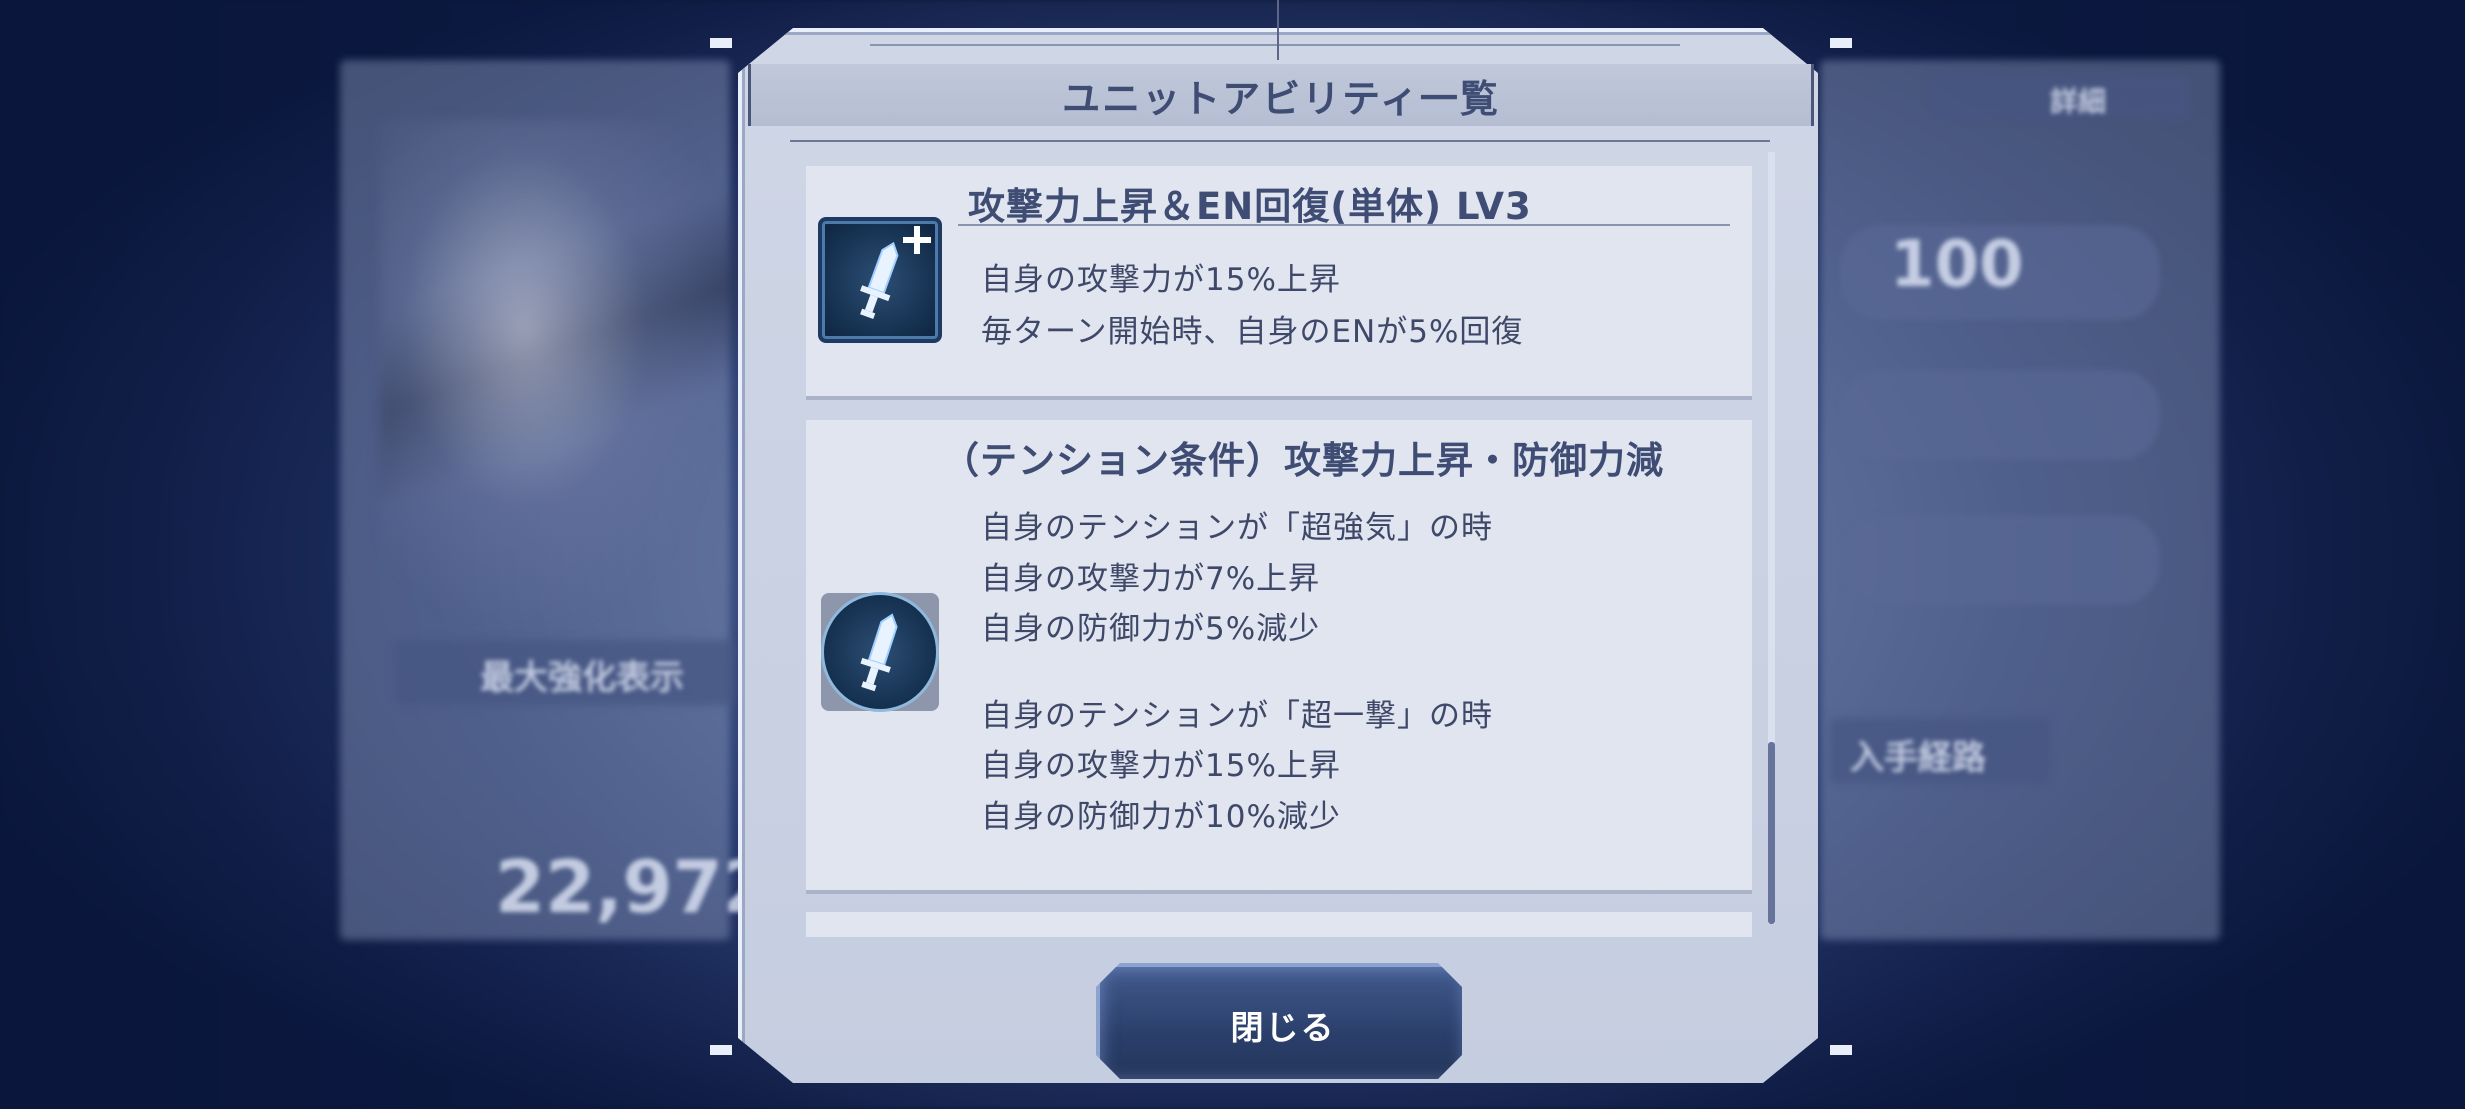  I want to click on modal-title-bar: ユニットアビリティ一覧, so click(1281, 95).